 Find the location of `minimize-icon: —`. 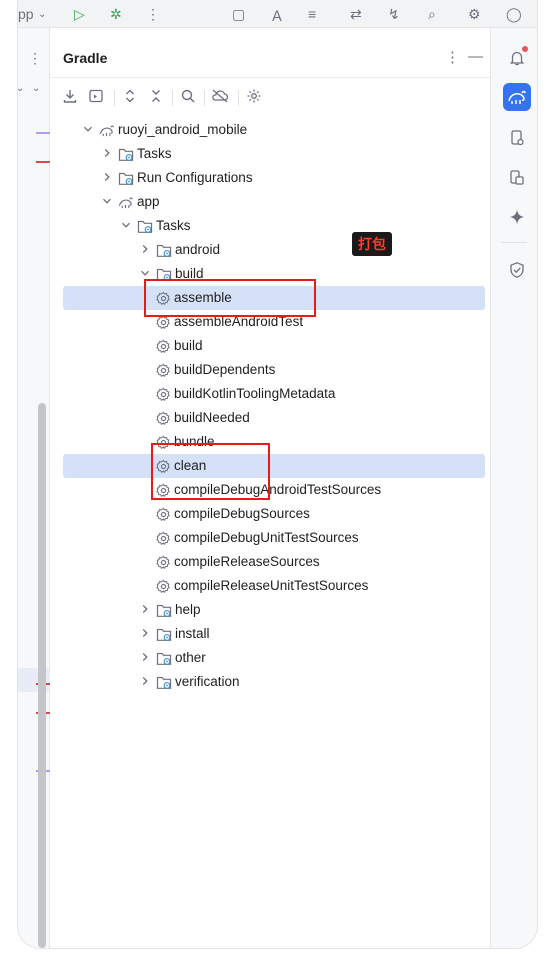

minimize-icon: — is located at coordinates (475, 56).